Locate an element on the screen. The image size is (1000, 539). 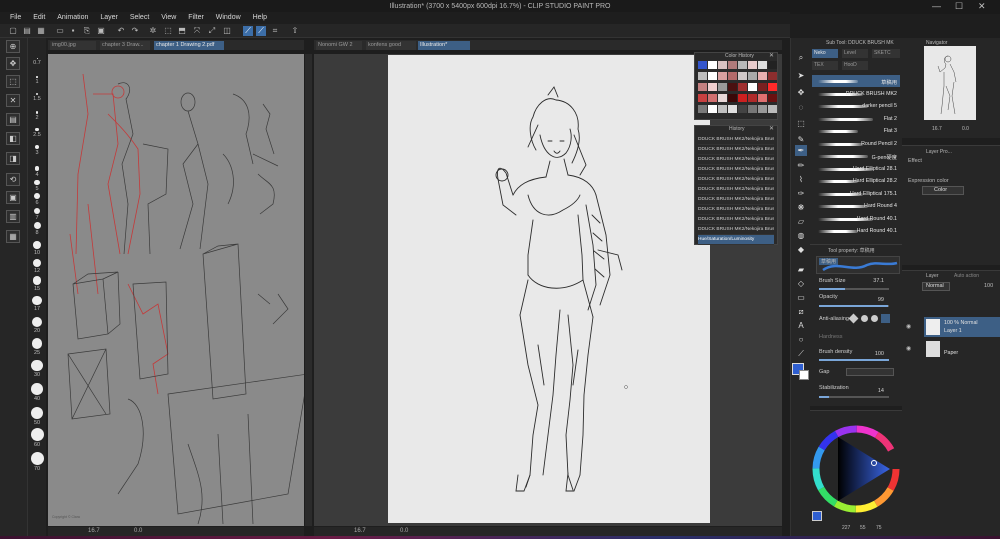
layer-row-layer1: 100 % Normal Layer 1 is located at coordinates (962, 327).